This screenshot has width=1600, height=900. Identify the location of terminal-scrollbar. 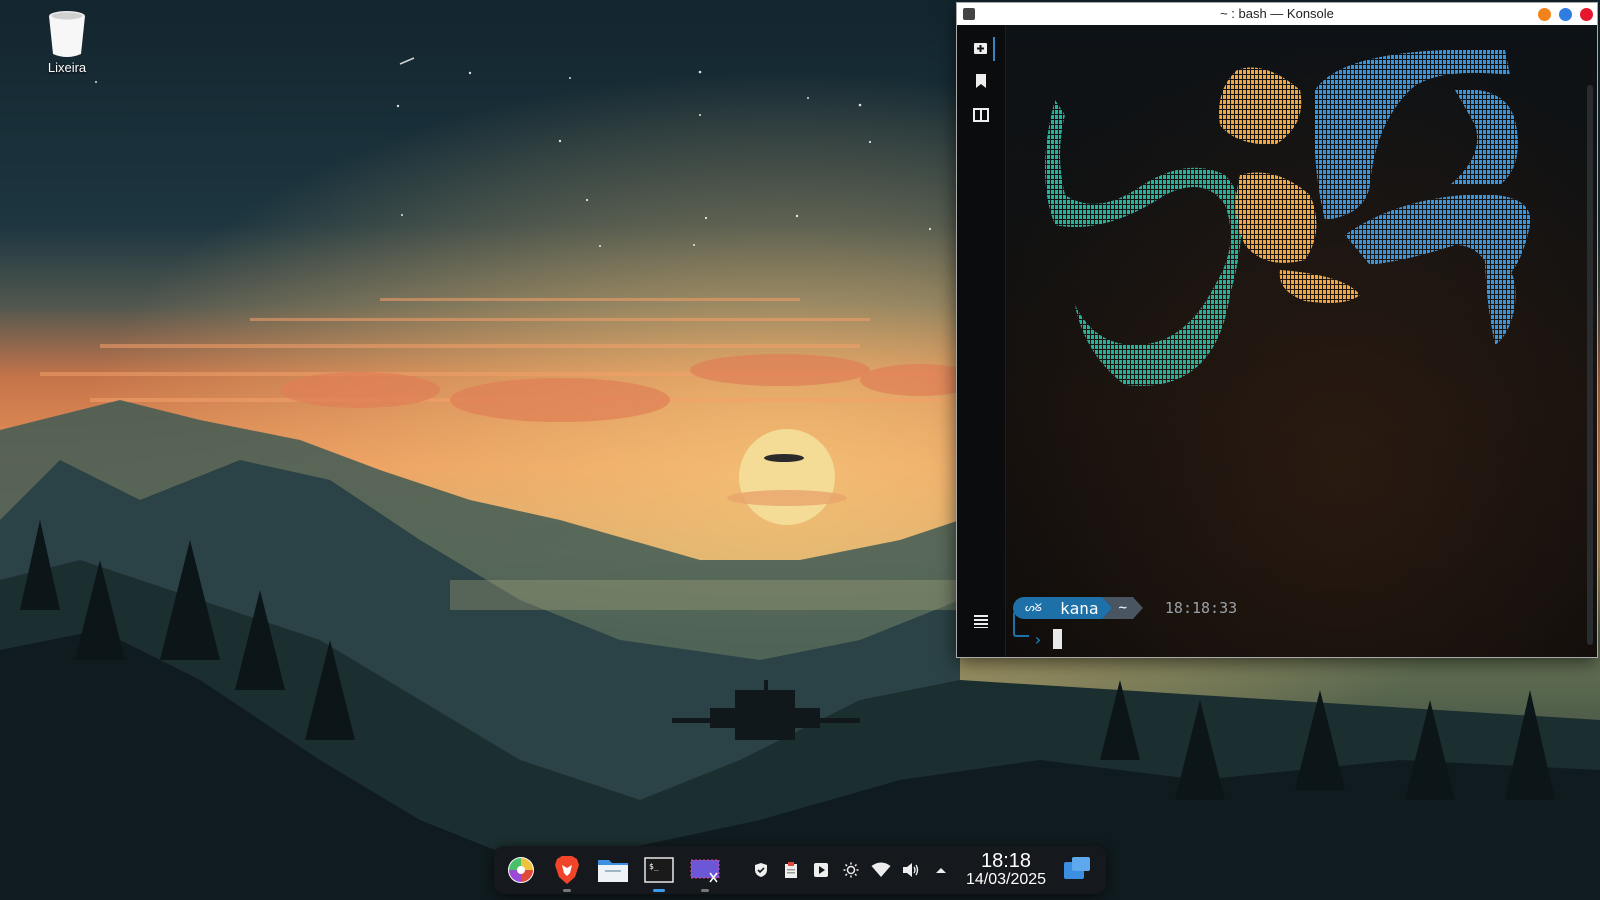
(1590, 365).